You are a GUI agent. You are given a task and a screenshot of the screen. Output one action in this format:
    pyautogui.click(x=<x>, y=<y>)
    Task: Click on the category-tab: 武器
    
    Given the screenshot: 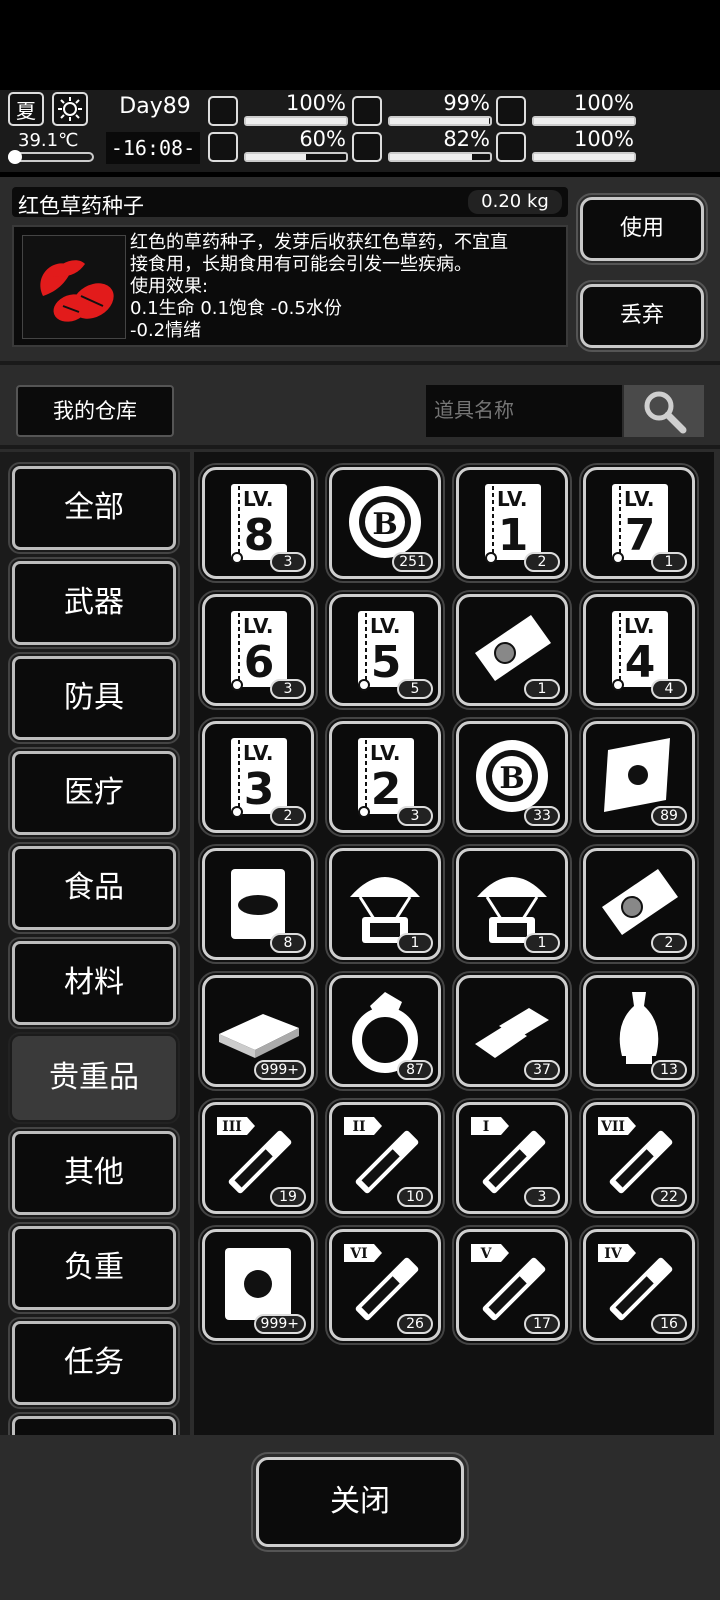 What is the action you would take?
    pyautogui.click(x=94, y=603)
    